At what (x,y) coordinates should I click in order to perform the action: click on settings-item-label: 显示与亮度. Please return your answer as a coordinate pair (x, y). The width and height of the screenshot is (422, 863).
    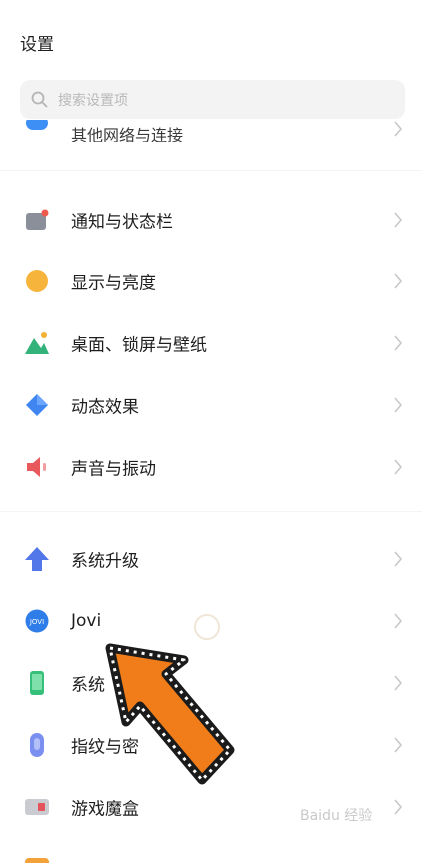
    Looking at the image, I should click on (113, 283).